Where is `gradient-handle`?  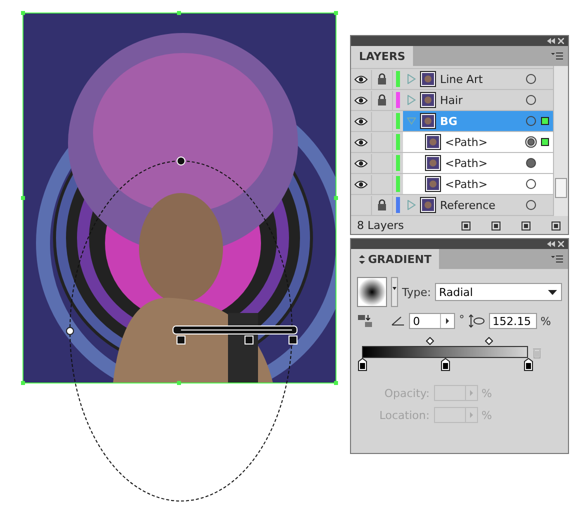
gradient-handle is located at coordinates (70, 331).